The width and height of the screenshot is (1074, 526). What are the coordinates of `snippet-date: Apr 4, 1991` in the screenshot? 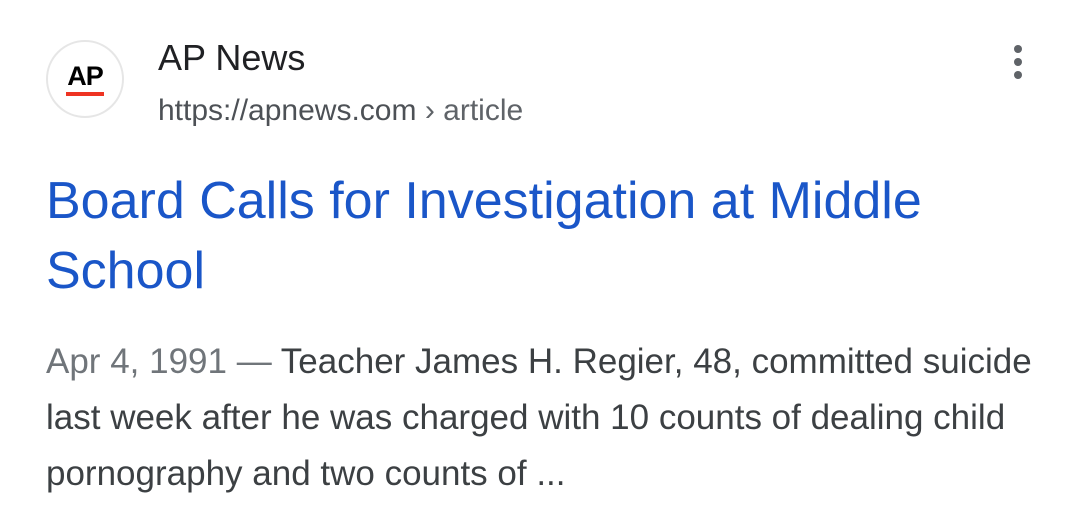 It's located at (136, 361).